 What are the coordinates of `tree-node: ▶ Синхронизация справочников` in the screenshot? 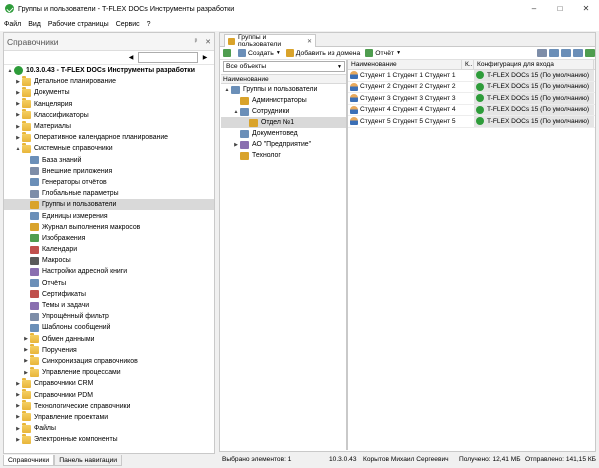 It's located at (109, 361).